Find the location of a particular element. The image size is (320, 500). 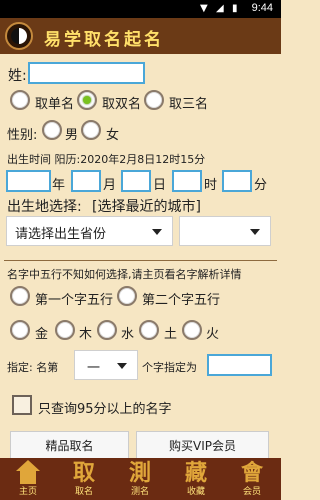

birth-time-text: 出生时间 阳历:2020年2月8日12时15分 is located at coordinates (106, 159).